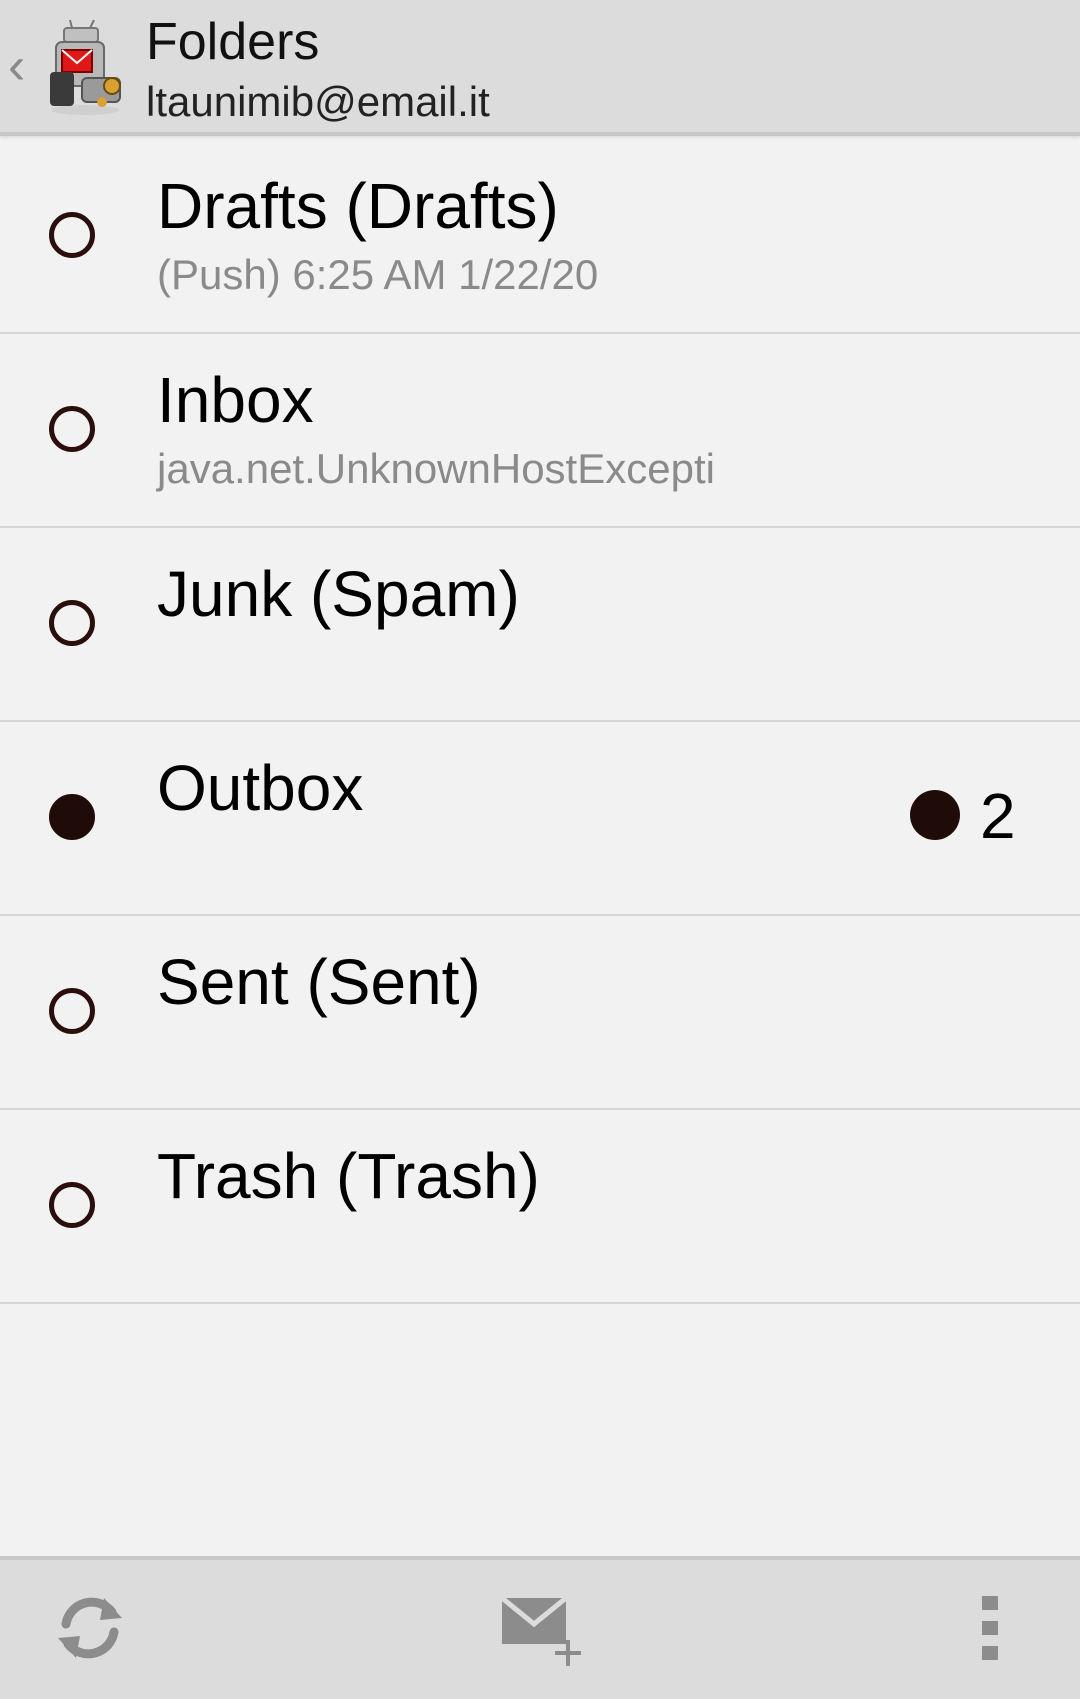 Image resolution: width=1080 pixels, height=1699 pixels. I want to click on unread-indicator-filled-icon, so click(72, 817).